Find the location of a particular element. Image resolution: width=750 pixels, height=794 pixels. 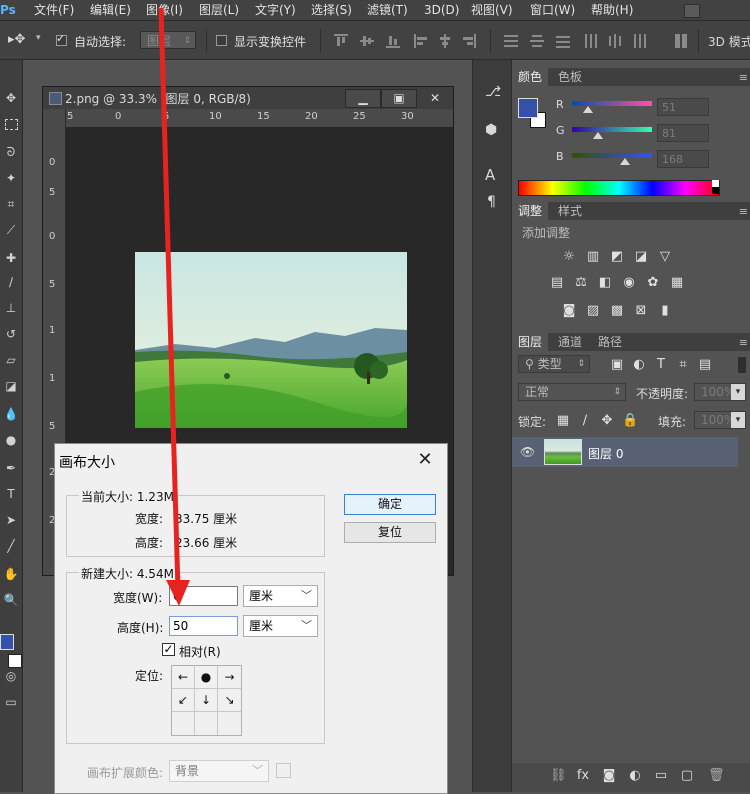

filter-adjustment-icon: ◐ is located at coordinates (639, 365).